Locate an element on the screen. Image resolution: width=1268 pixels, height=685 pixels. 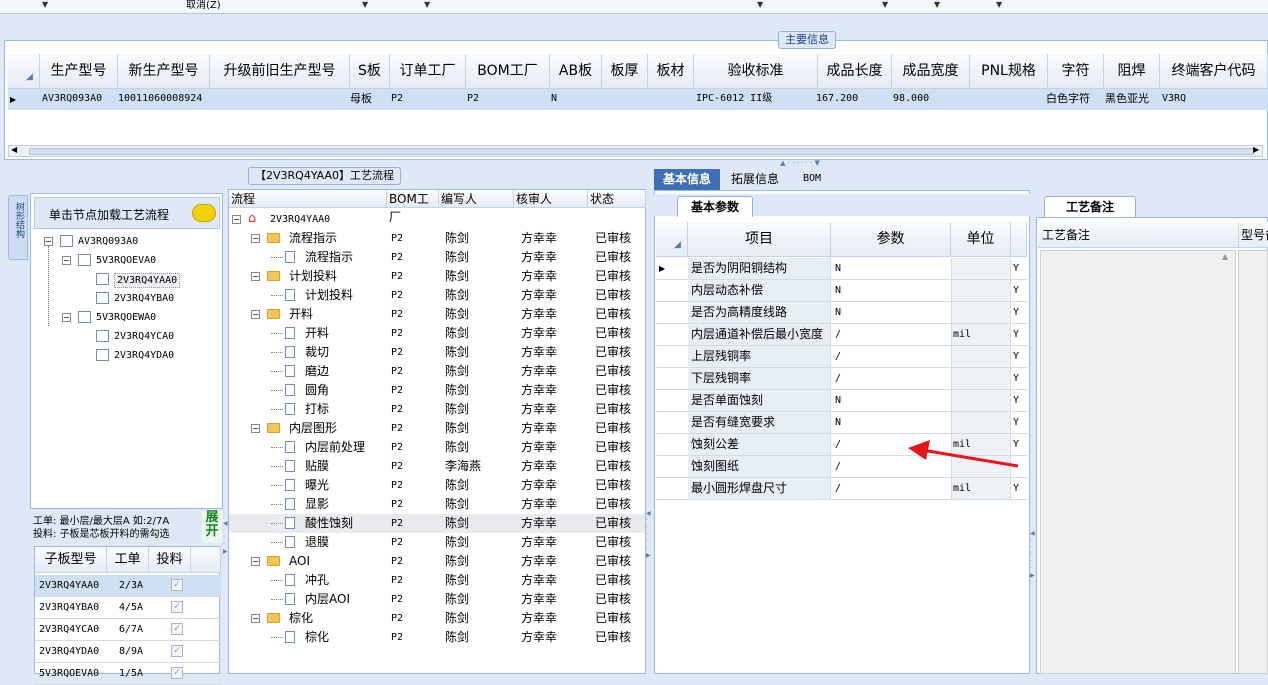
flow-row: 打标 P2 陈剑 方幸幸 已审核 is located at coordinates (437, 409).